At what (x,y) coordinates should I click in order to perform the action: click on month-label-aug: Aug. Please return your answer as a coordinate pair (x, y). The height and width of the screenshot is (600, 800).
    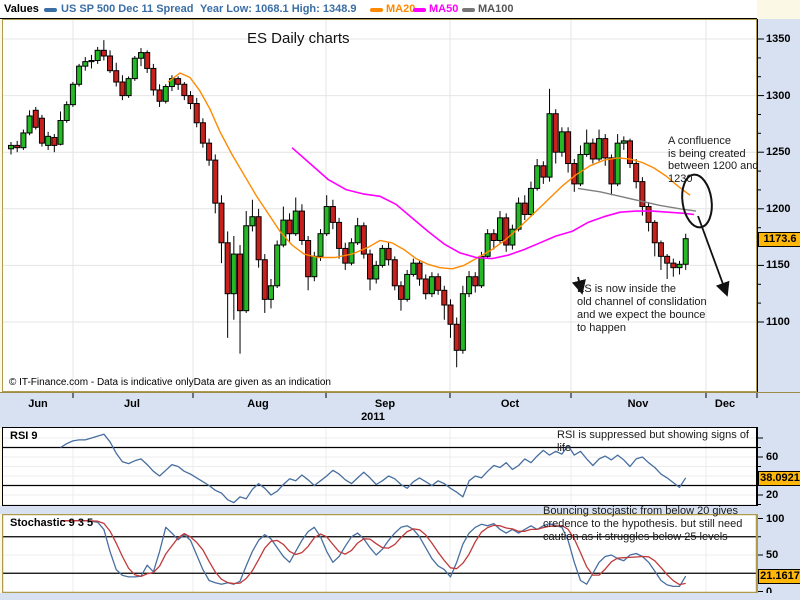
    Looking at the image, I should click on (258, 404).